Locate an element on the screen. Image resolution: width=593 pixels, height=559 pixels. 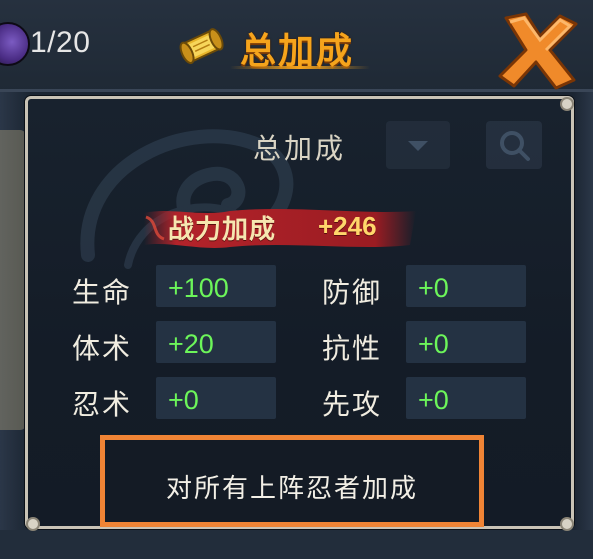
stat-label-ninjutsu: 忍术 is located at coordinates (102, 404).